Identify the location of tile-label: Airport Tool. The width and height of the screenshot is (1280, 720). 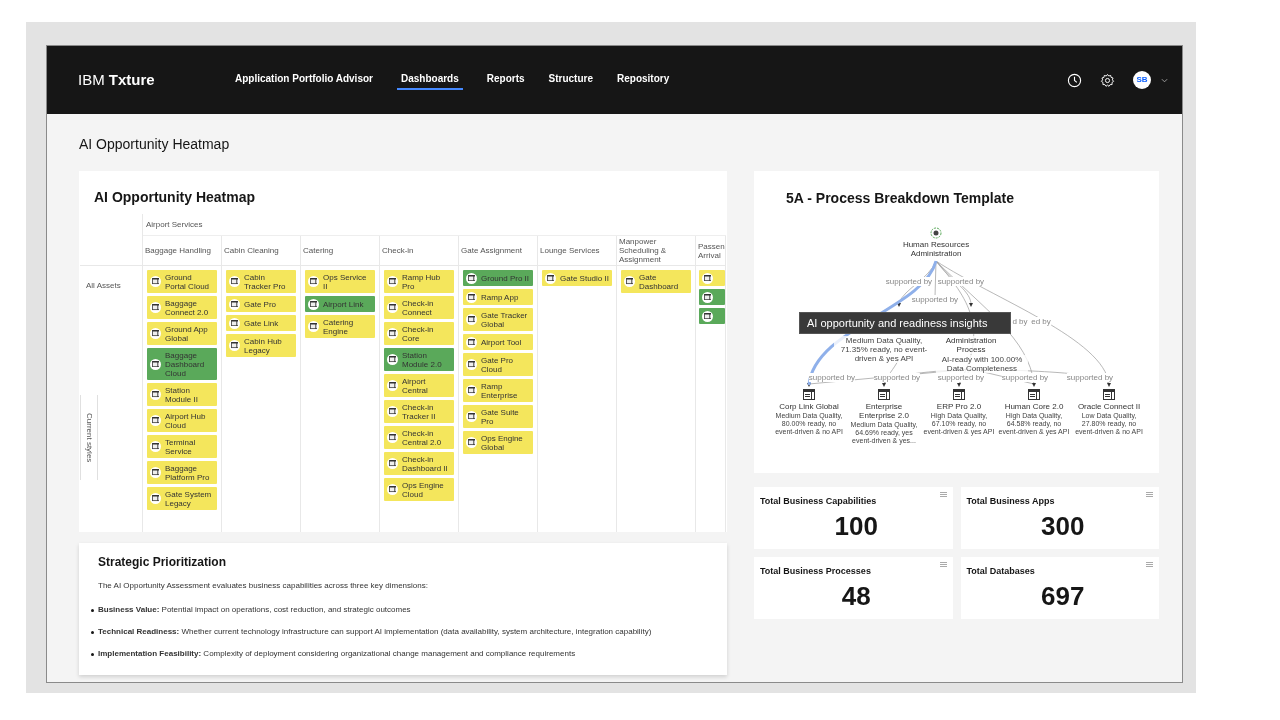
(501, 342).